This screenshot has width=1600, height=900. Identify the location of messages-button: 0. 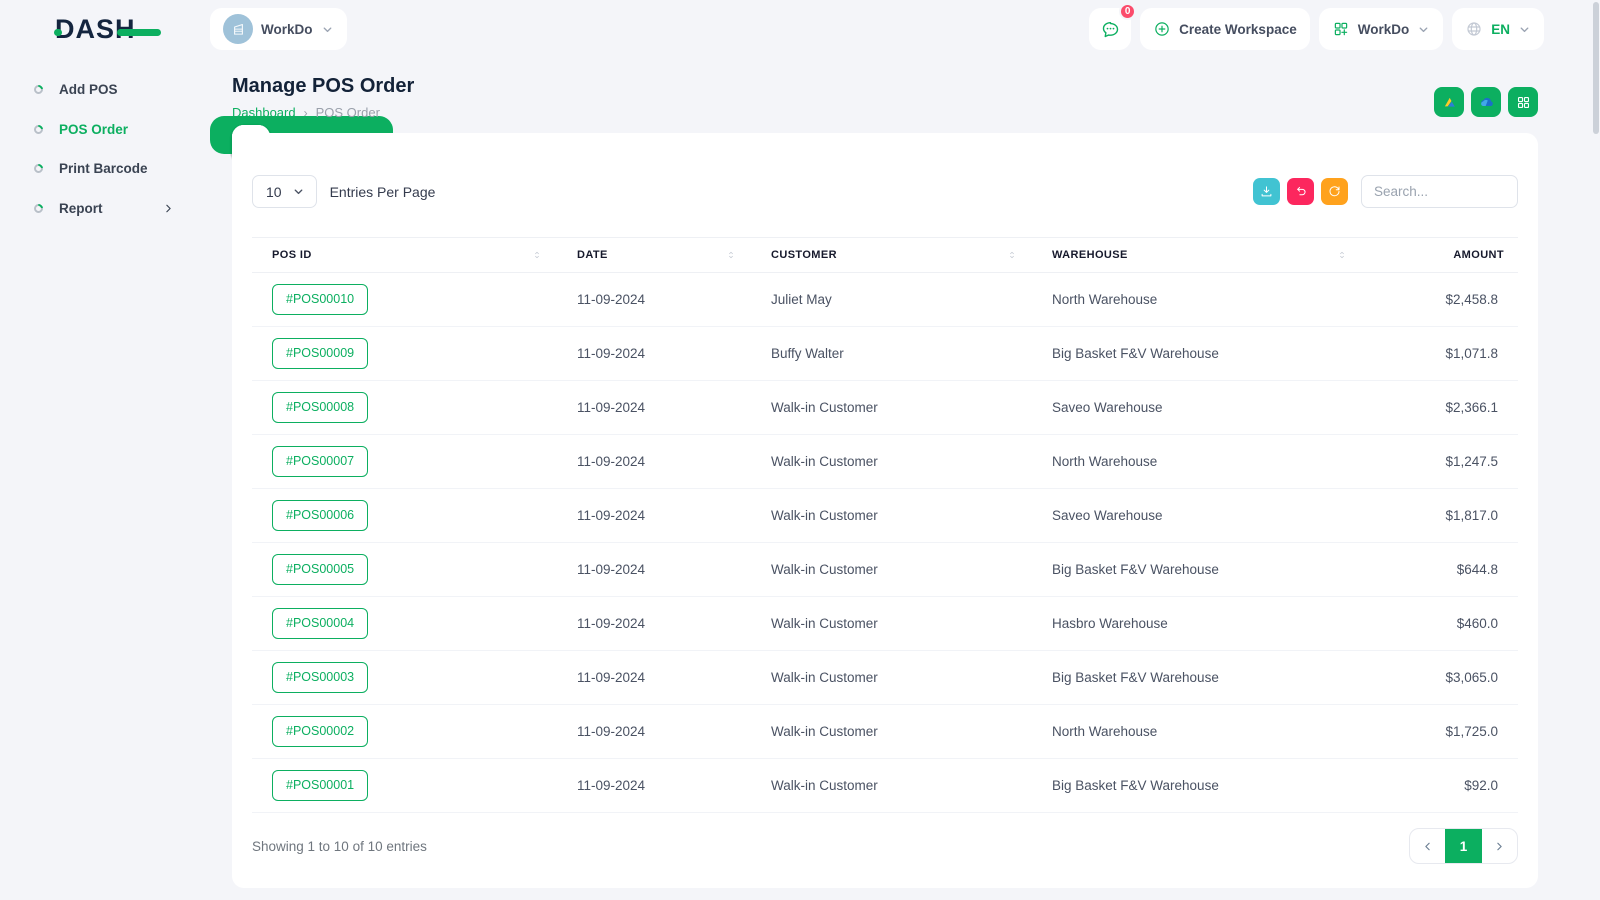
(1113, 26).